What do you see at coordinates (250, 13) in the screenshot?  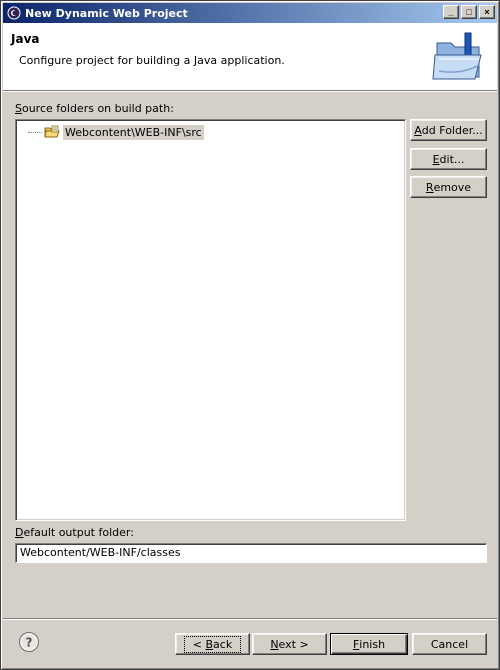 I see `title-bar: New Dynamic Web Project _ □ ×` at bounding box center [250, 13].